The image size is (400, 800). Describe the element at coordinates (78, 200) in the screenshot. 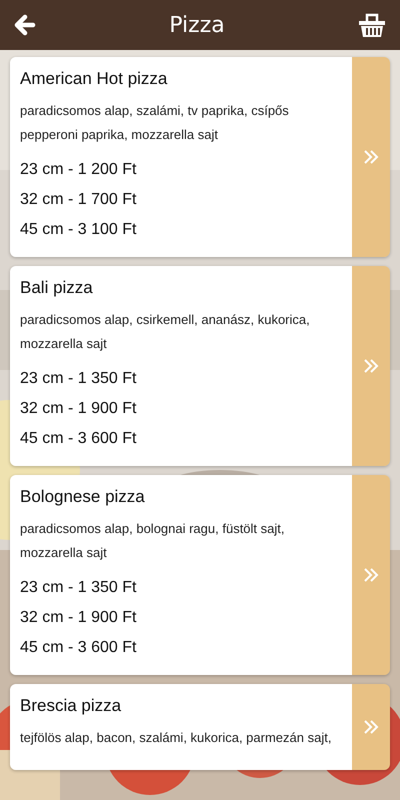

I see `price-line: 32 cm - 1 700 Ft` at that location.